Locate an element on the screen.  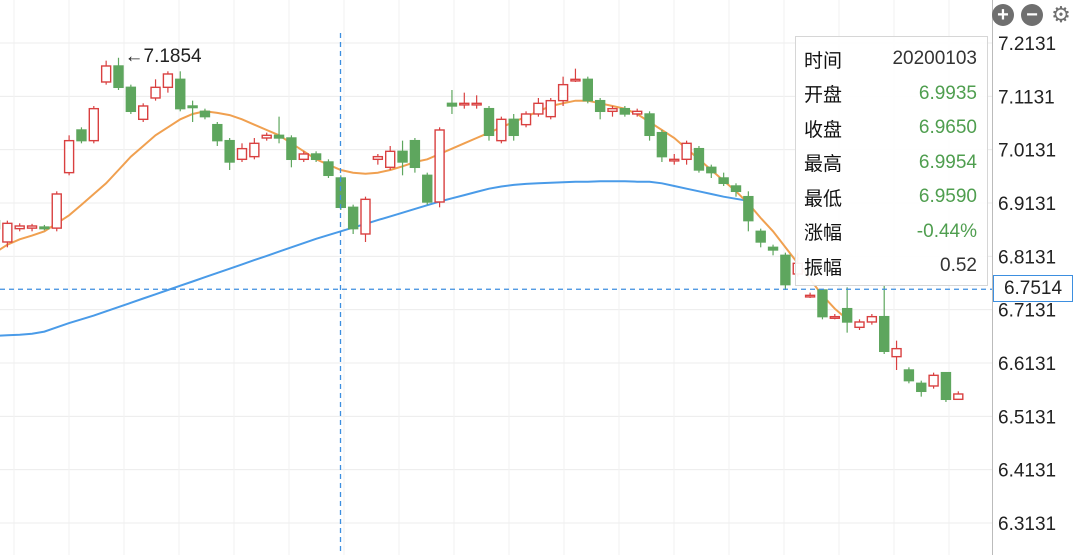
y-tick-label: 6.3131 is located at coordinates (1027, 524).